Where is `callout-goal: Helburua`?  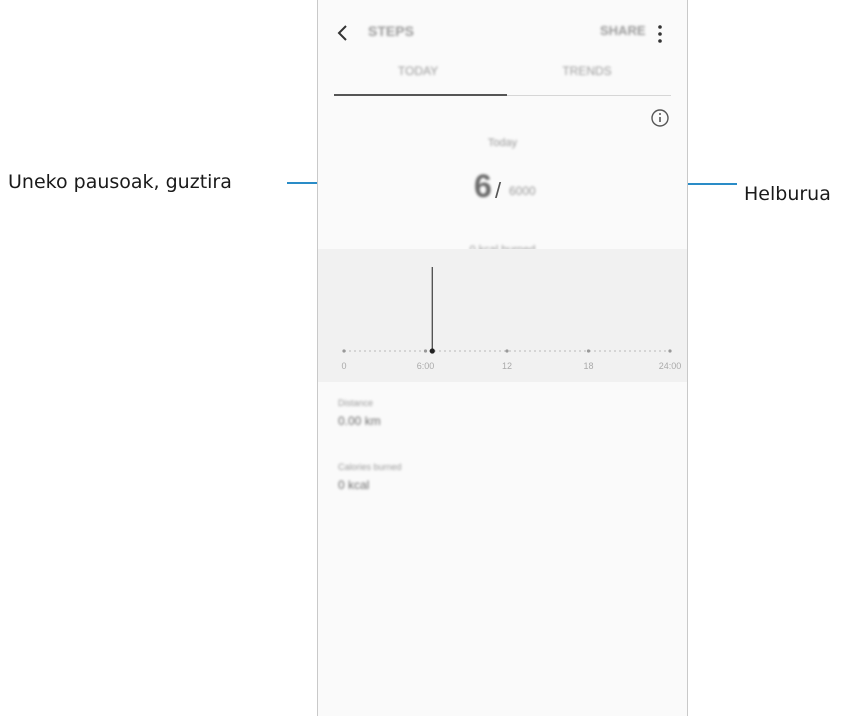
callout-goal: Helburua is located at coordinates (787, 194).